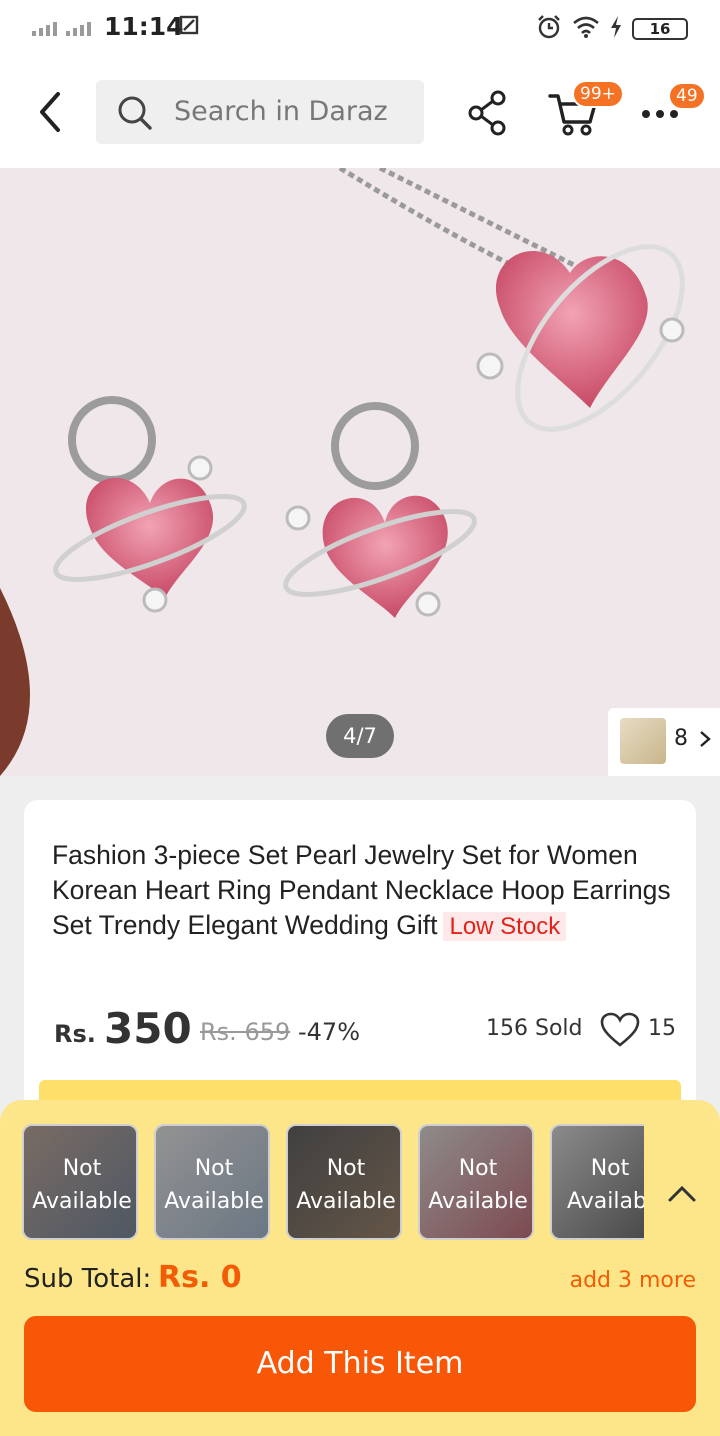 The height and width of the screenshot is (1436, 720). I want to click on bundle-item: NotAvailabl, so click(597, 1182).